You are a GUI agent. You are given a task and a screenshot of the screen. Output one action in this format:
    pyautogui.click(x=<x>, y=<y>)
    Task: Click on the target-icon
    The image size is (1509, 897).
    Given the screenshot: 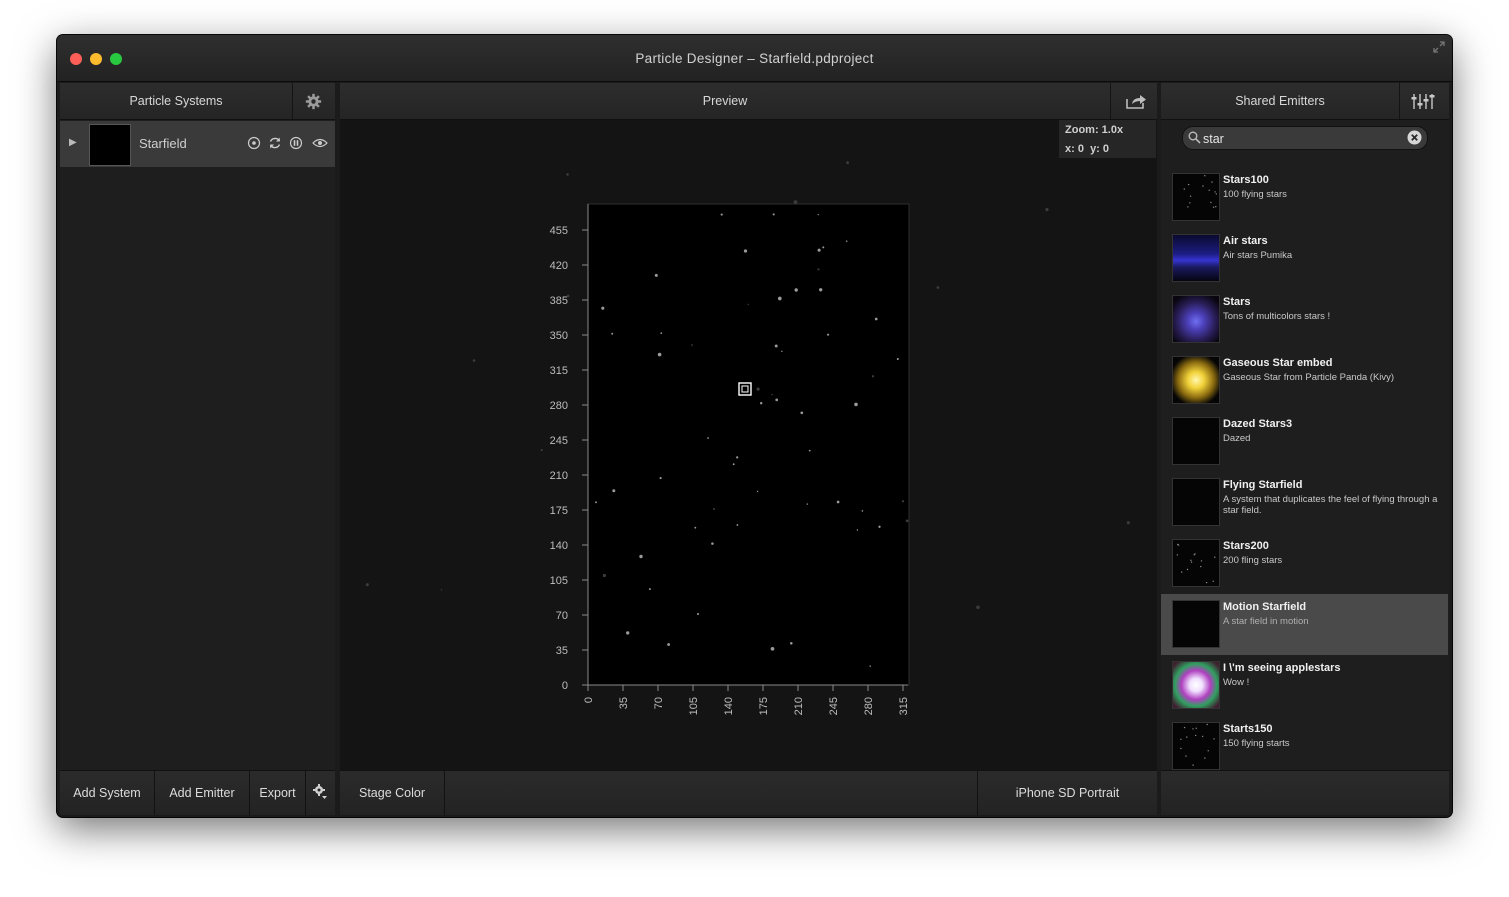 What is the action you would take?
    pyautogui.click(x=254, y=143)
    